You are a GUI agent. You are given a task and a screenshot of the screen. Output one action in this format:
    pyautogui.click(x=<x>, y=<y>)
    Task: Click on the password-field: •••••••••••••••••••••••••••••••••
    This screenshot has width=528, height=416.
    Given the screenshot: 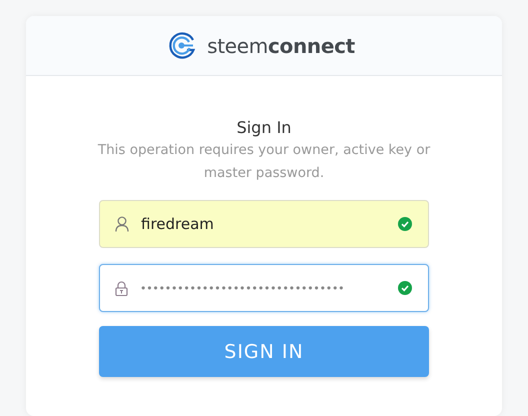 What is the action you would take?
    pyautogui.click(x=264, y=288)
    